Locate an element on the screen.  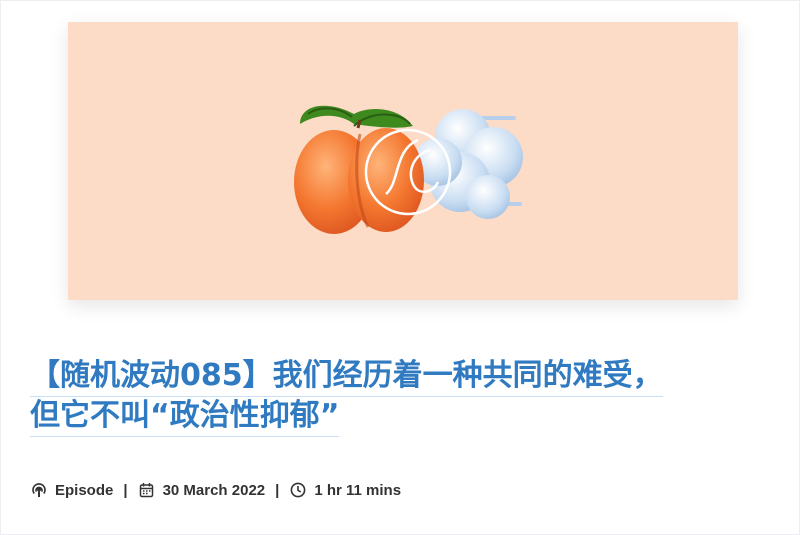
clock-icon is located at coordinates (297, 490).